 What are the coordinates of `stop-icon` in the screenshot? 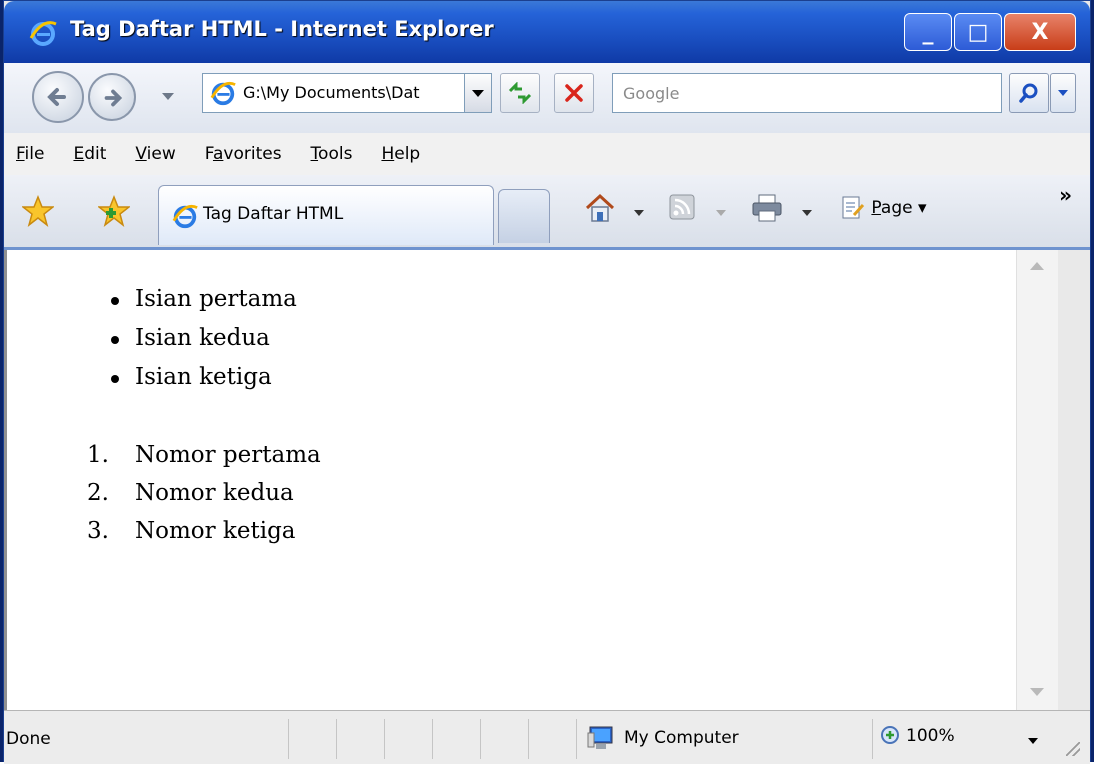 It's located at (574, 93).